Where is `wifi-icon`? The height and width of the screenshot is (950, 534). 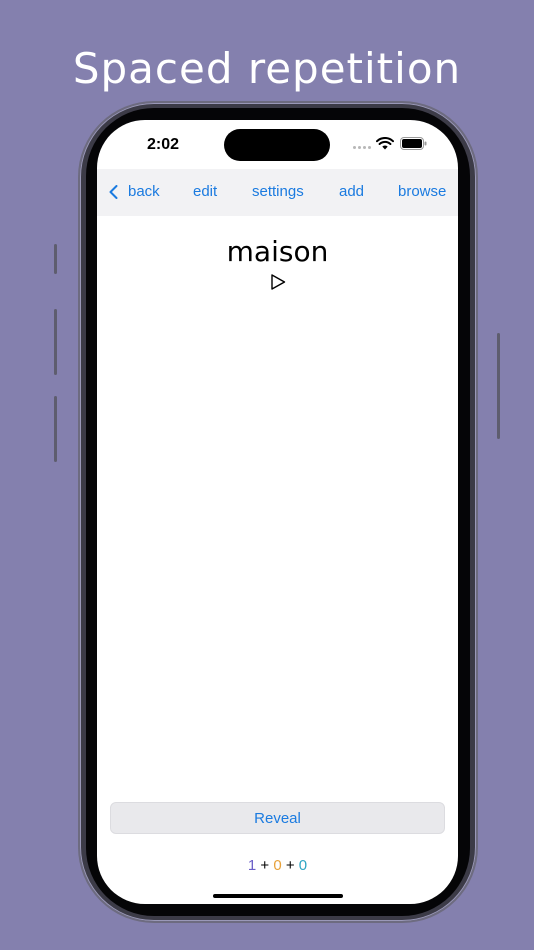
wifi-icon is located at coordinates (385, 143).